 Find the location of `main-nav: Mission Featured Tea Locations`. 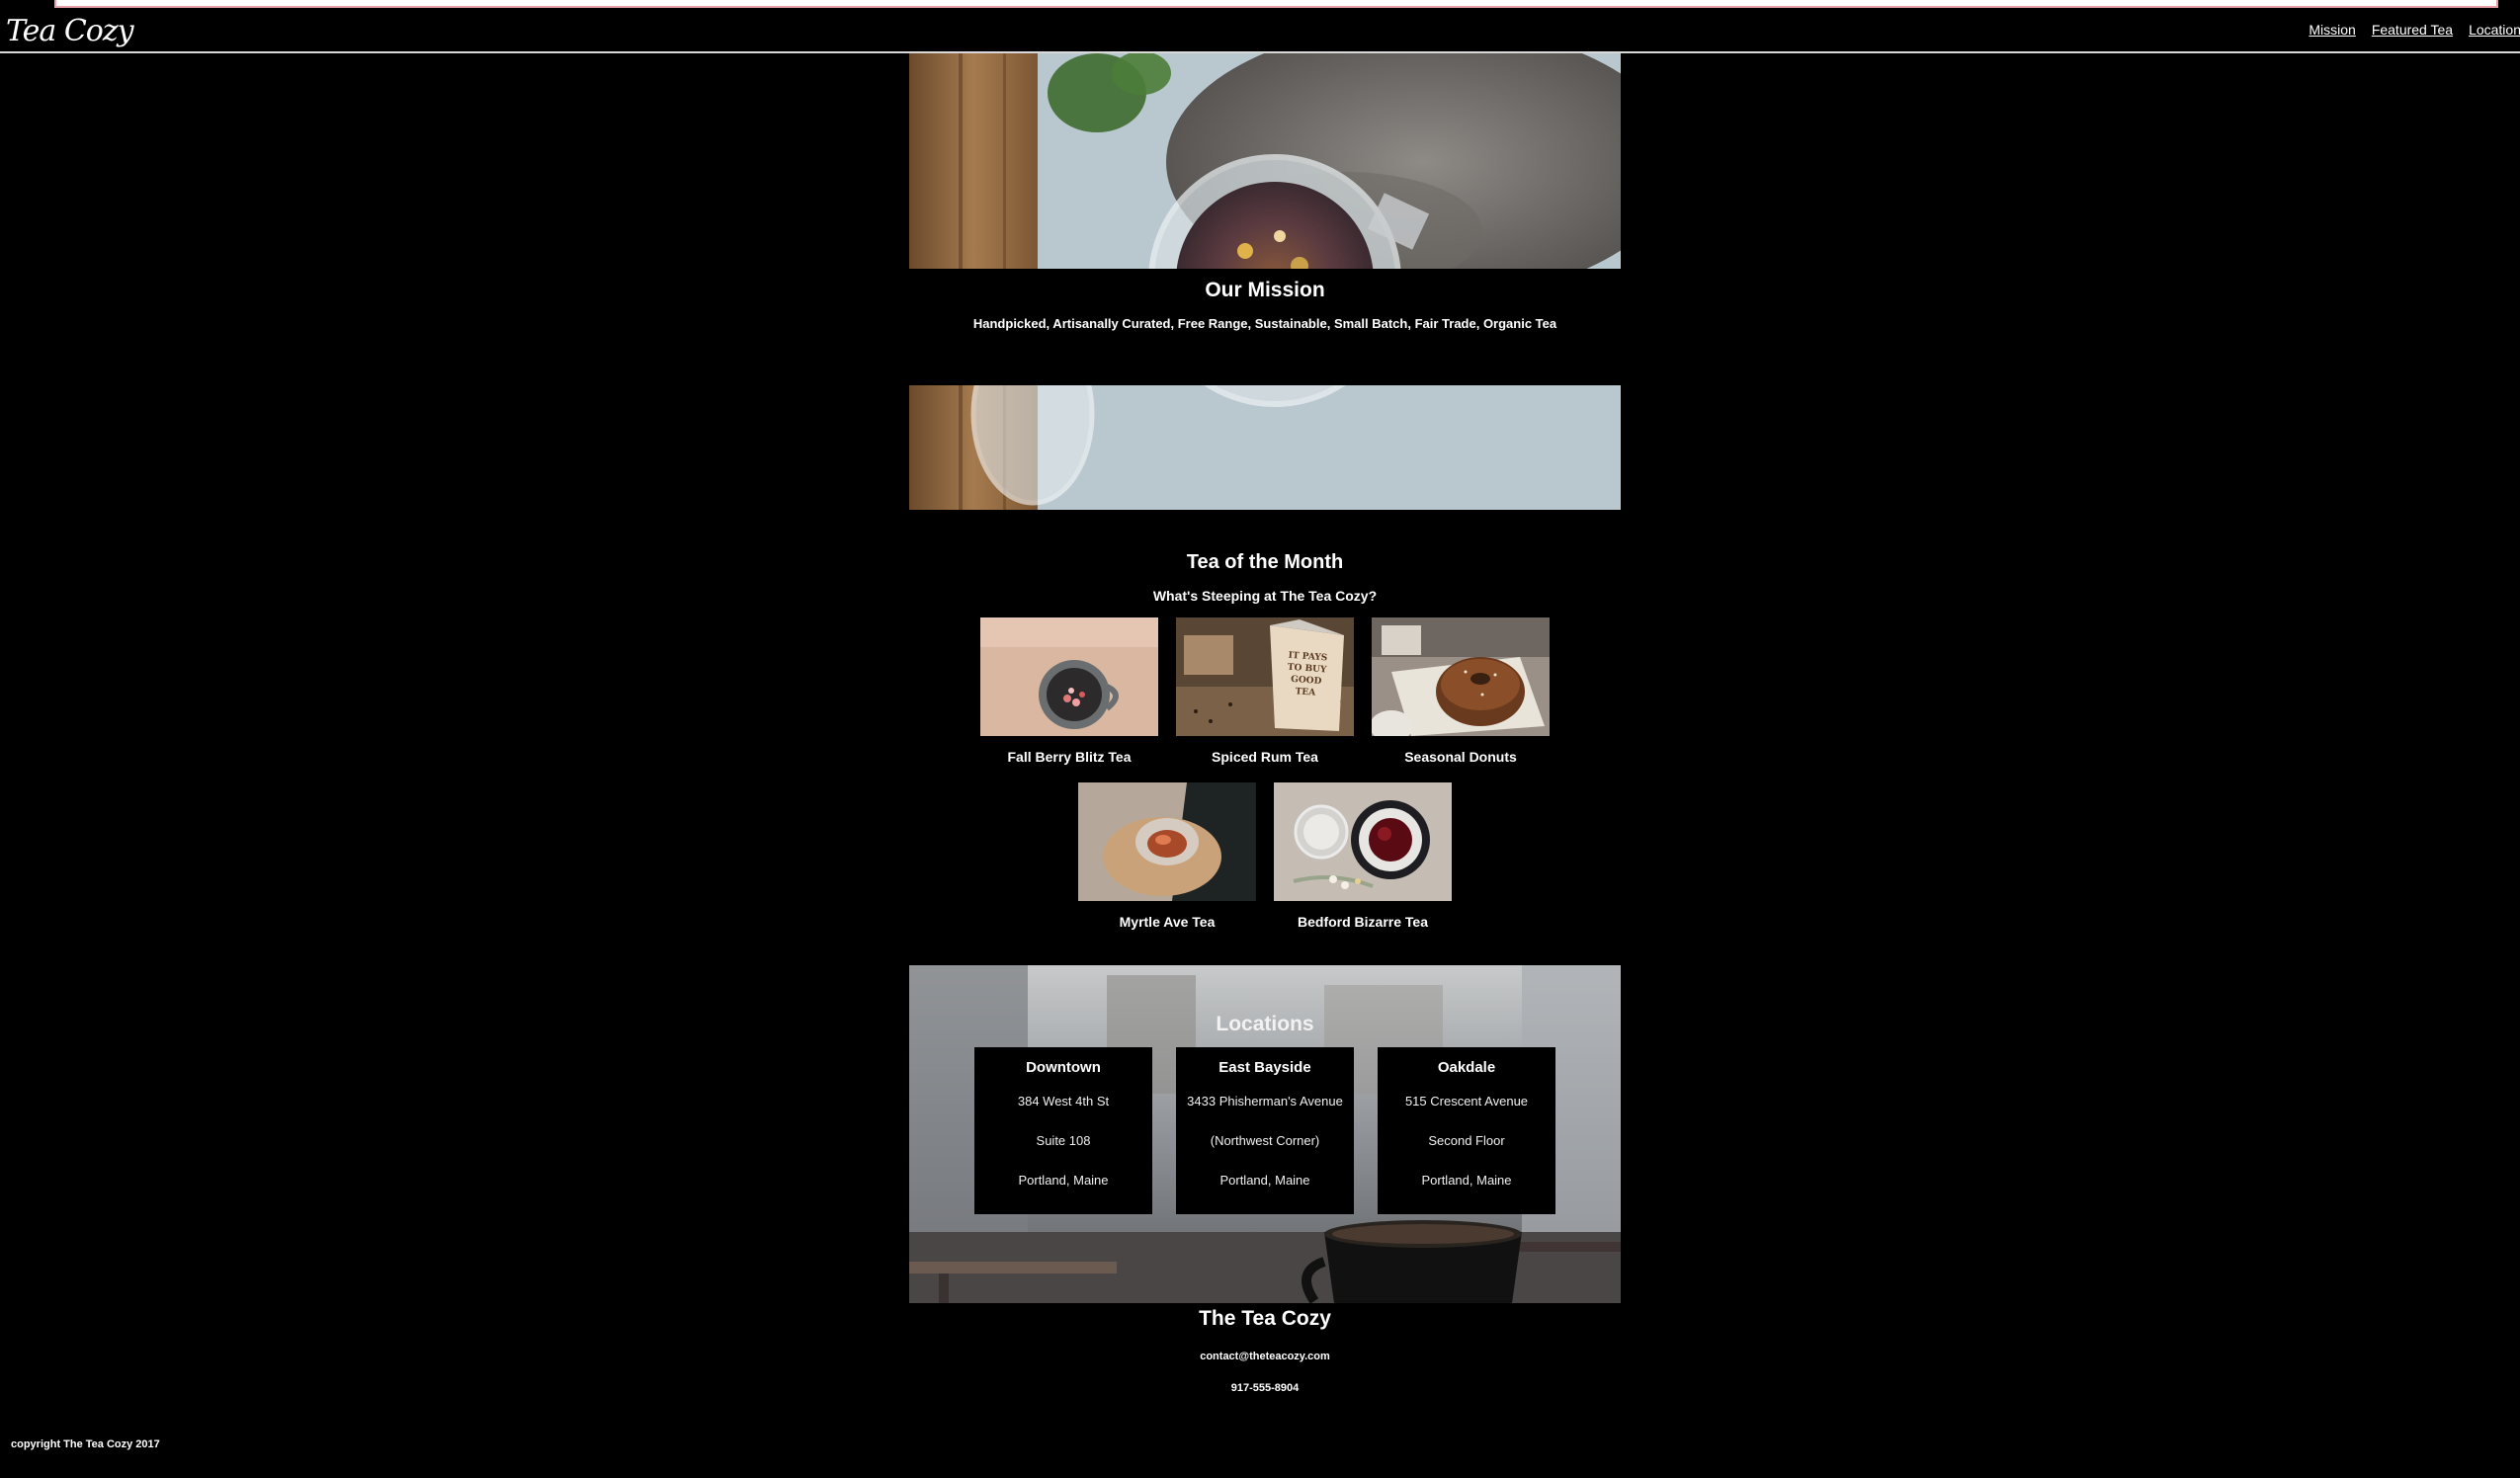

main-nav: Mission Featured Tea Locations is located at coordinates (2414, 30).